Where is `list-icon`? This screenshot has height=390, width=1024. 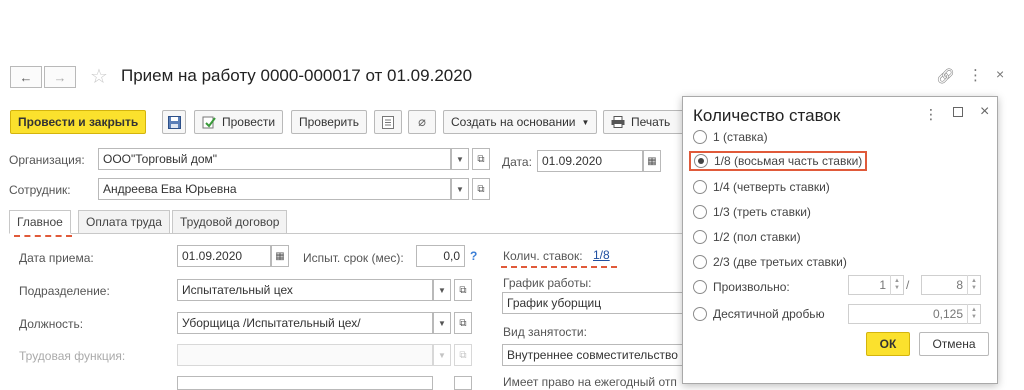
list-icon is located at coordinates (388, 122).